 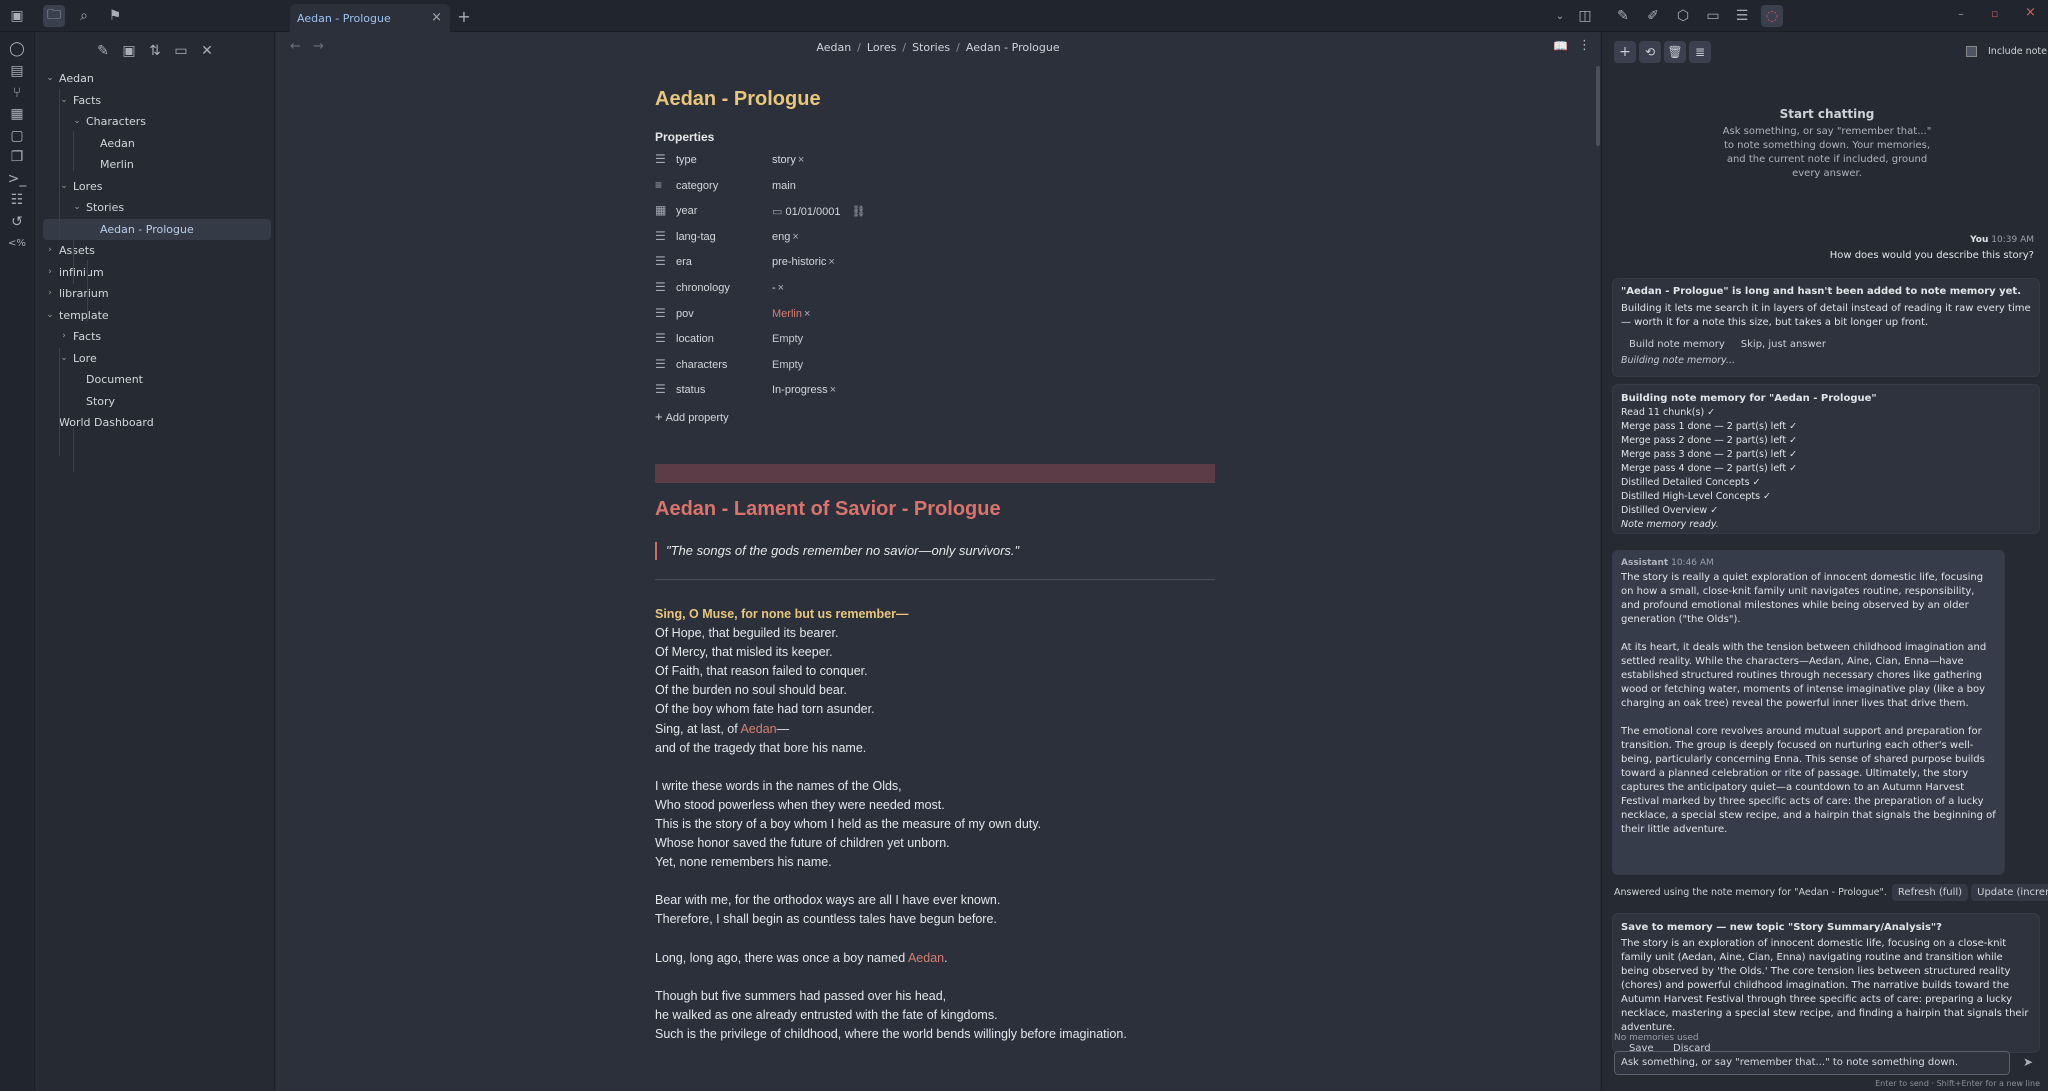 I want to click on close-icon: ×, so click(x=436, y=17).